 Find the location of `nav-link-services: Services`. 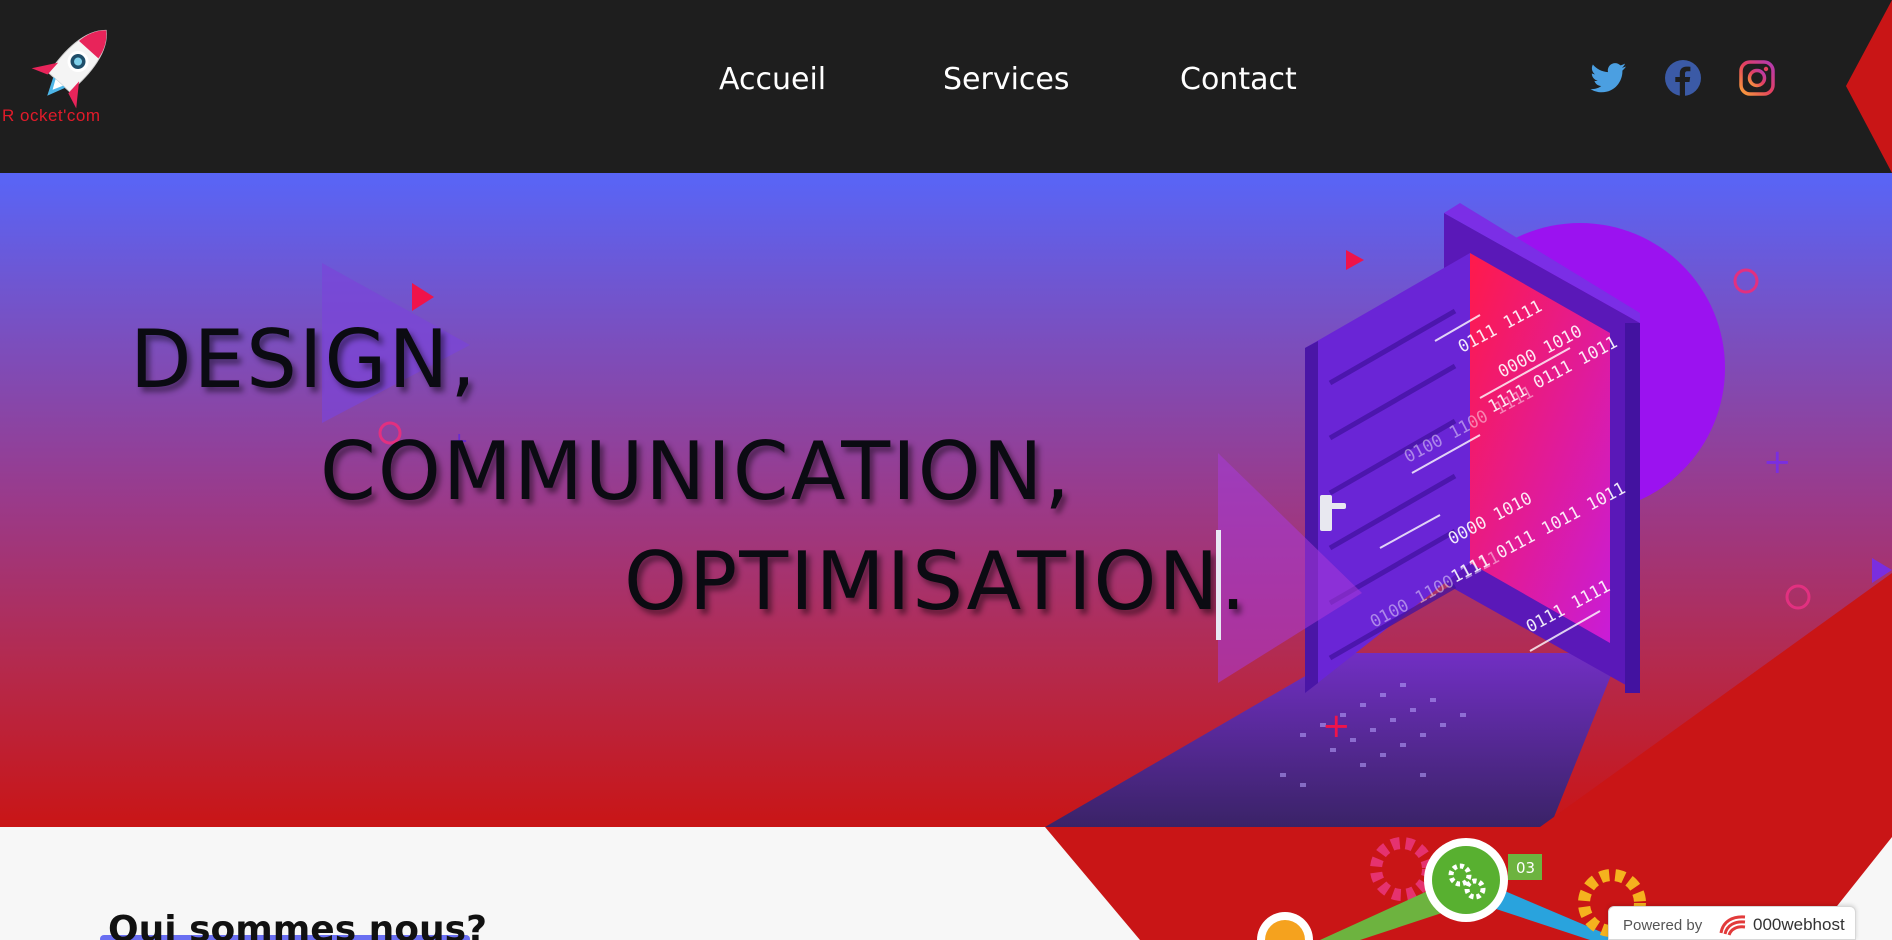

nav-link-services: Services is located at coordinates (1006, 79).